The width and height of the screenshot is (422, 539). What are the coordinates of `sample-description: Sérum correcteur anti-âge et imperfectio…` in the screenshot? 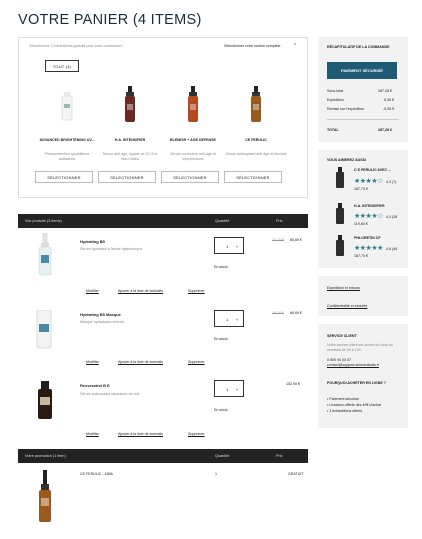 It's located at (193, 156).